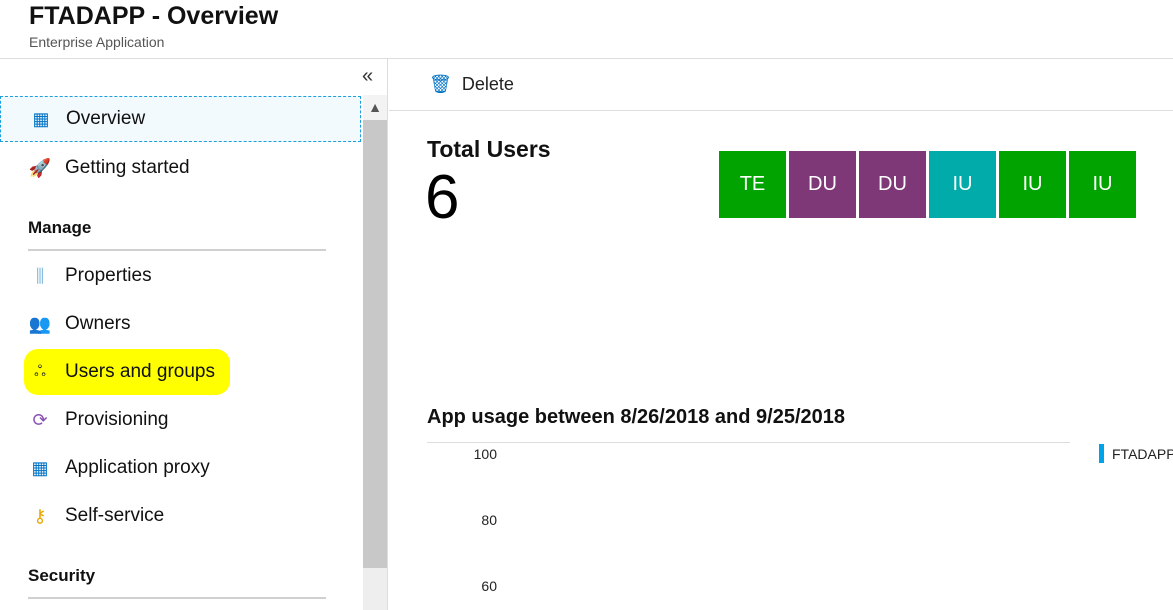  I want to click on sidebar-item-application-proxy: ▦ Application proxy, so click(180, 468).